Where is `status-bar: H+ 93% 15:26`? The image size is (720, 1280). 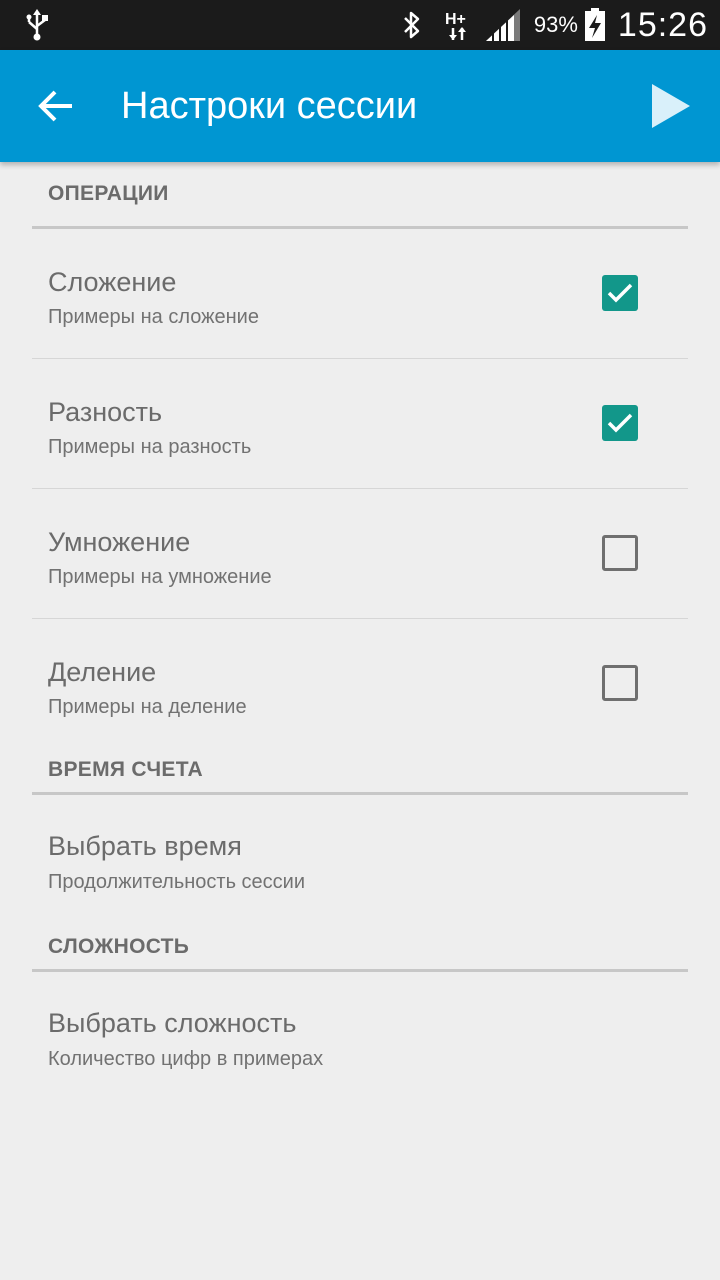 status-bar: H+ 93% 15:26 is located at coordinates (360, 25).